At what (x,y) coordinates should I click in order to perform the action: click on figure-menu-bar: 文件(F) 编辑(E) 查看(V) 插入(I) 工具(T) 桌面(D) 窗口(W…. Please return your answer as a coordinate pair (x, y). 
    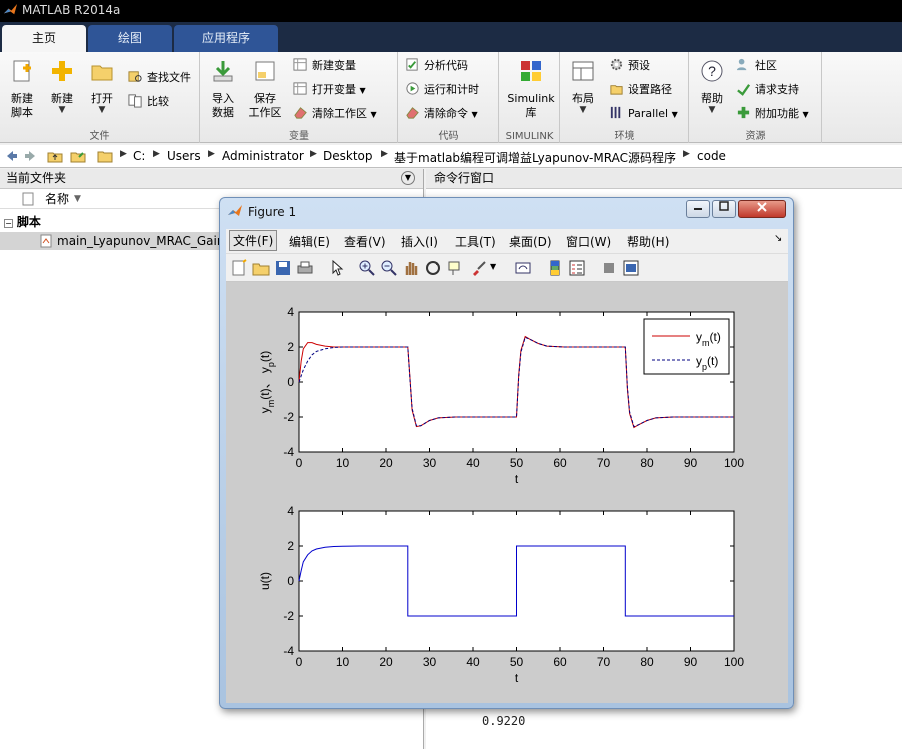
    Looking at the image, I should click on (507, 241).